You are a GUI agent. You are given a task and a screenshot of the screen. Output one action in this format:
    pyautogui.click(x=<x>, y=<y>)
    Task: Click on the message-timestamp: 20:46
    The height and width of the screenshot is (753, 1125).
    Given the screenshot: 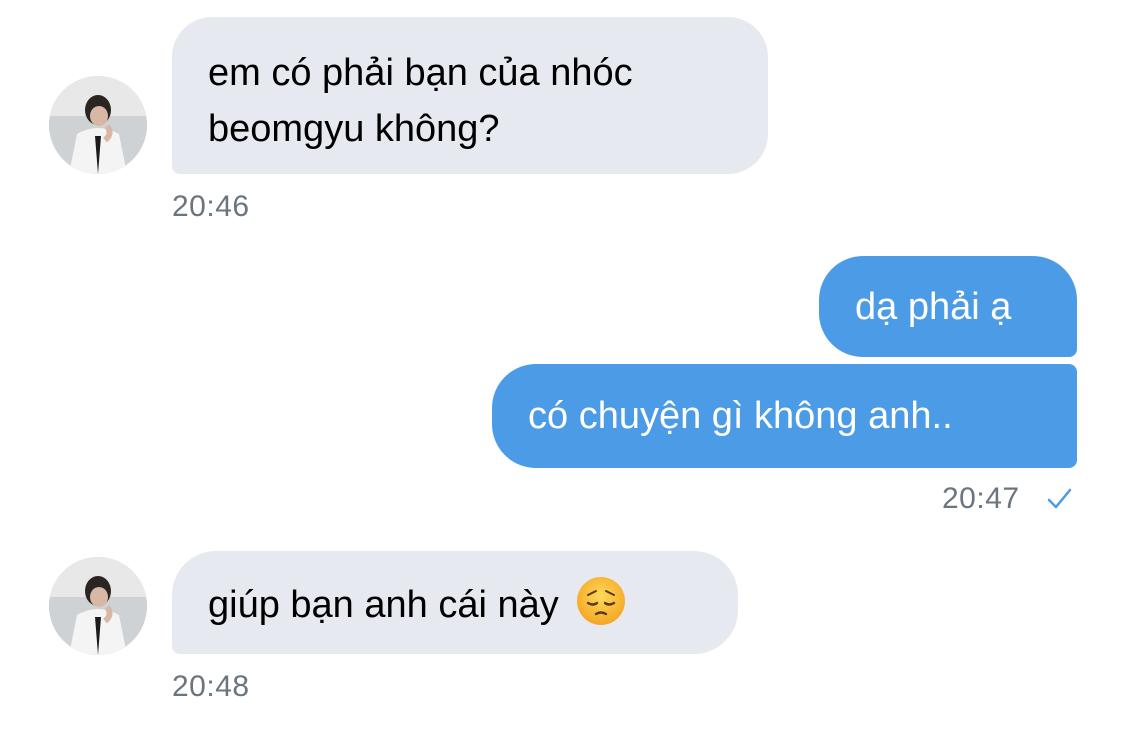 What is the action you would take?
    pyautogui.click(x=211, y=206)
    